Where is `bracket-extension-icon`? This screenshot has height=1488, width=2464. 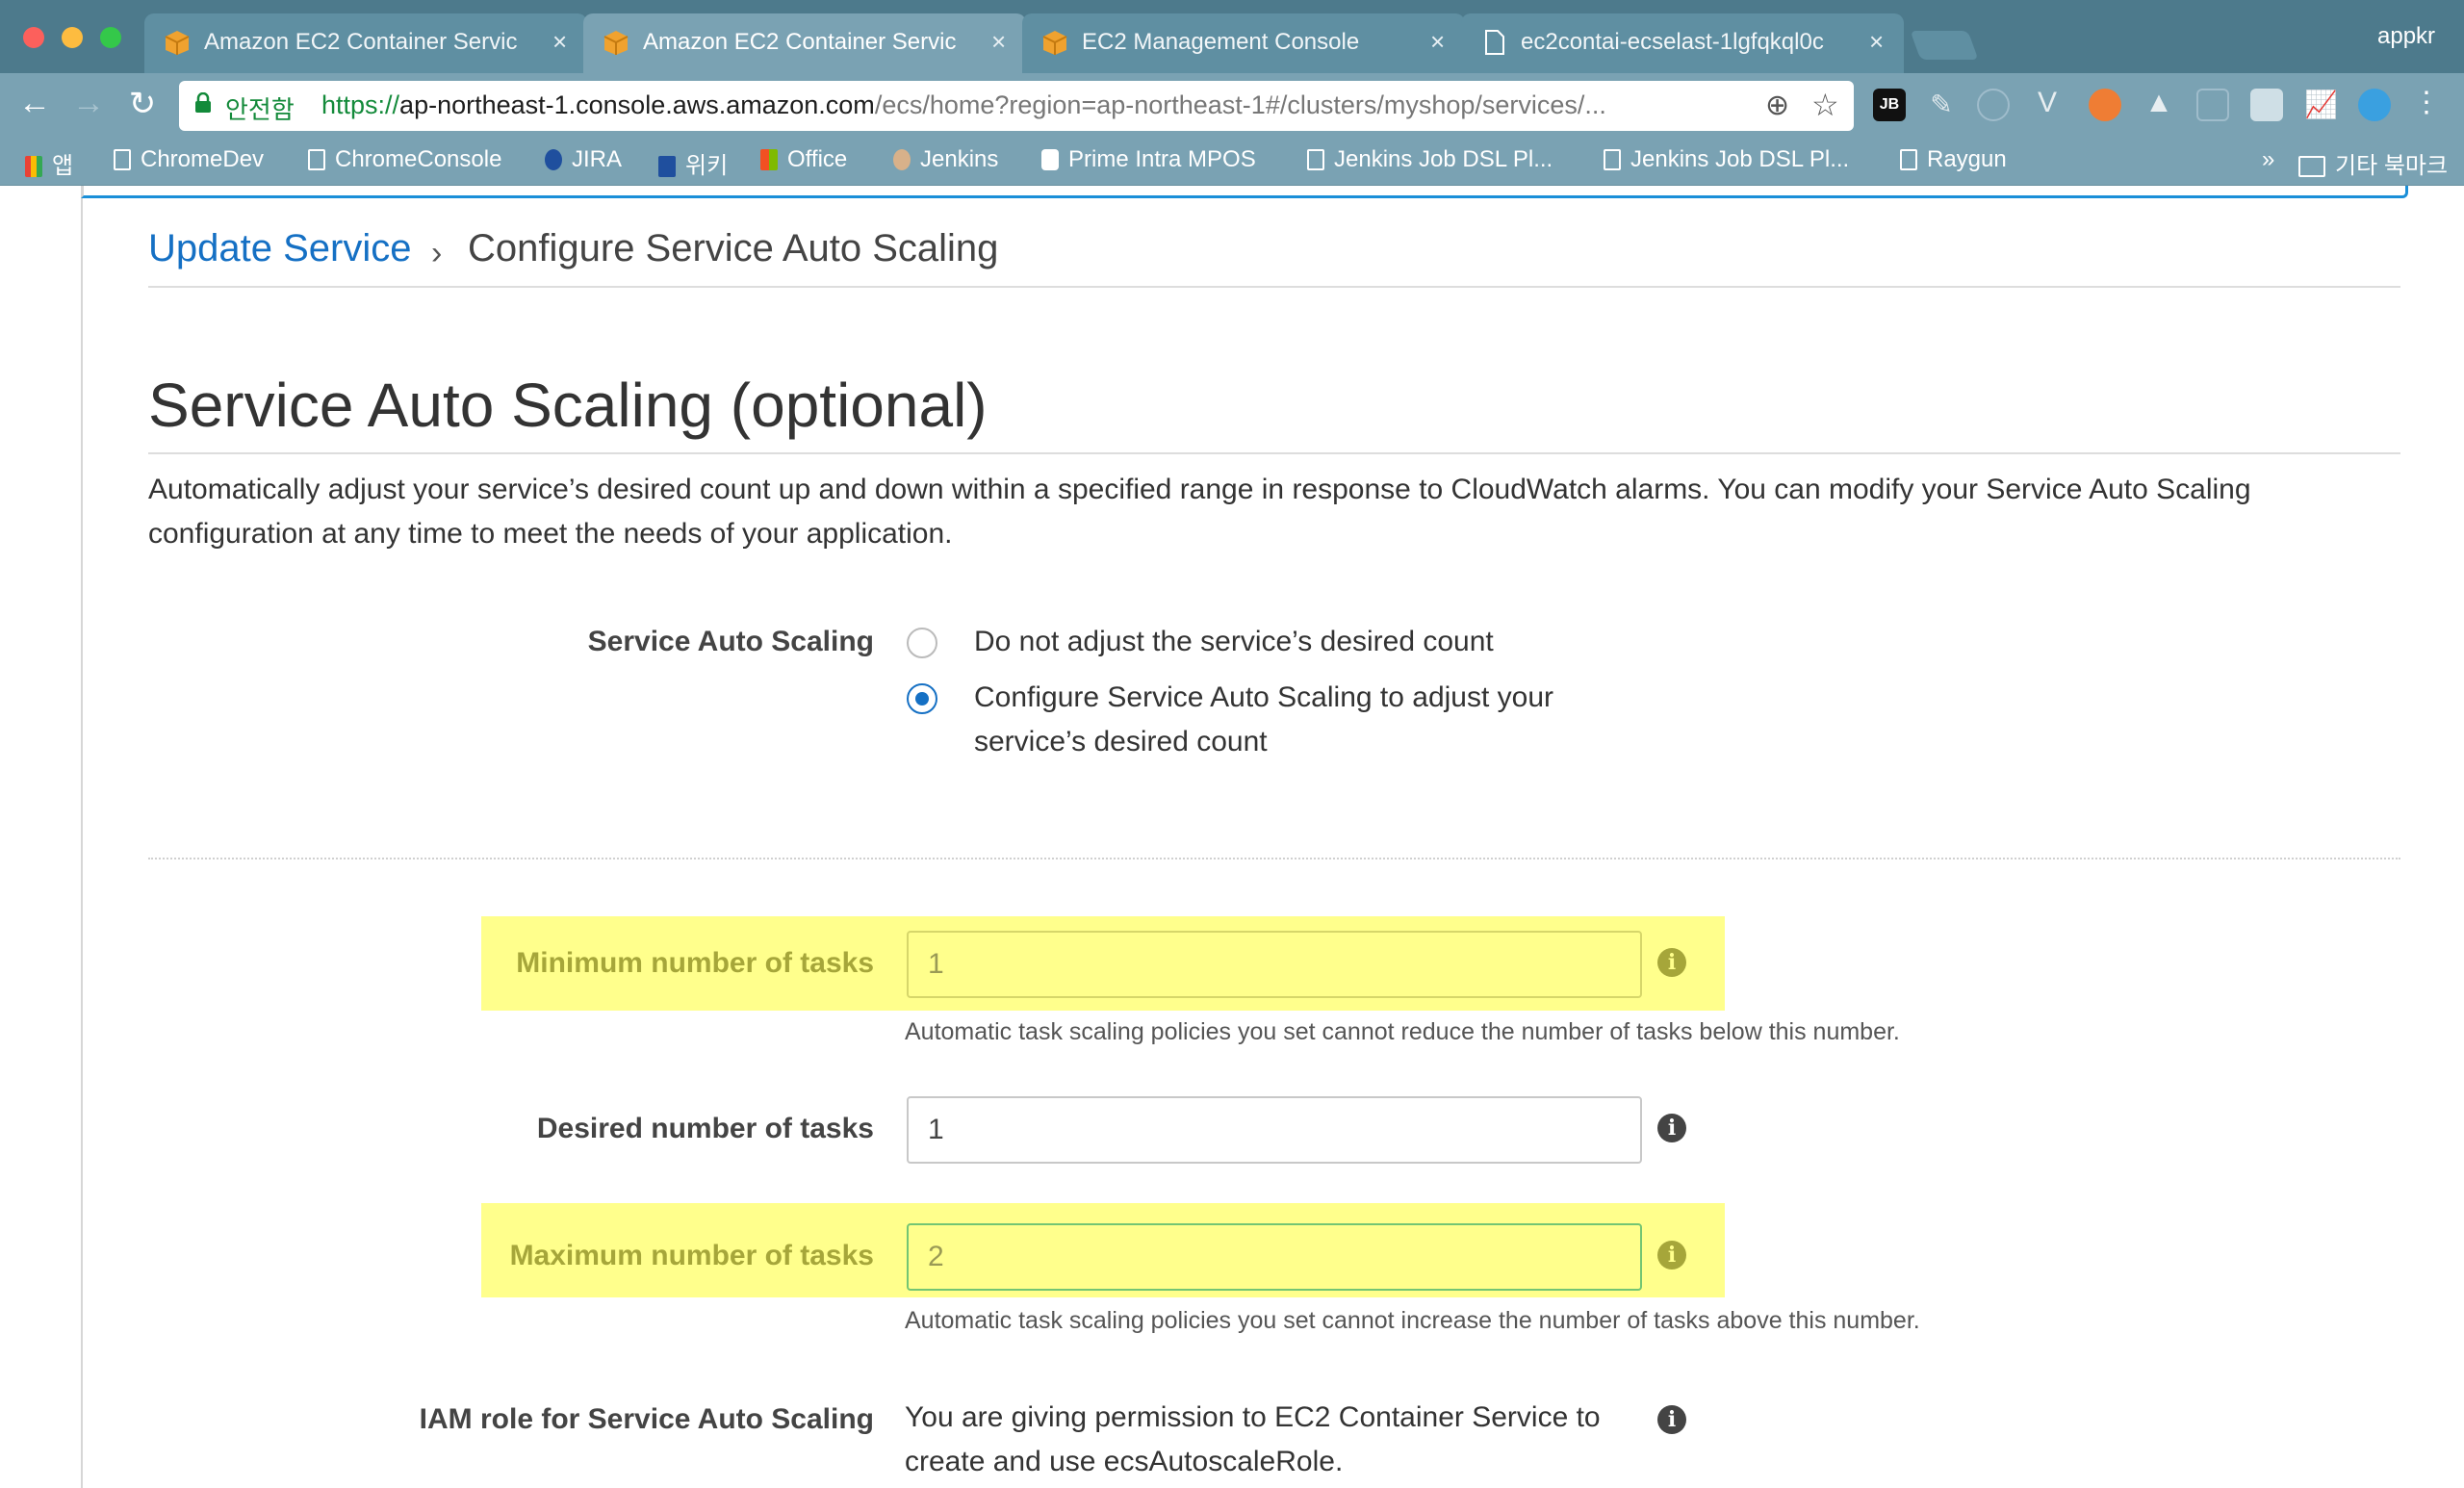
bracket-extension-icon is located at coordinates (2212, 105).